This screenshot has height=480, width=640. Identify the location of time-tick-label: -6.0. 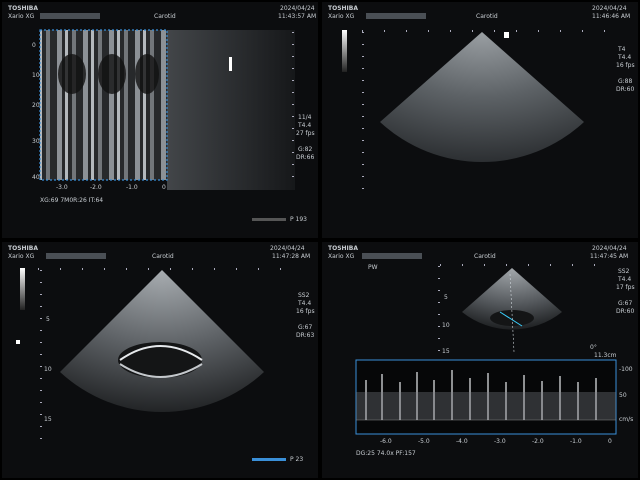
(386, 441).